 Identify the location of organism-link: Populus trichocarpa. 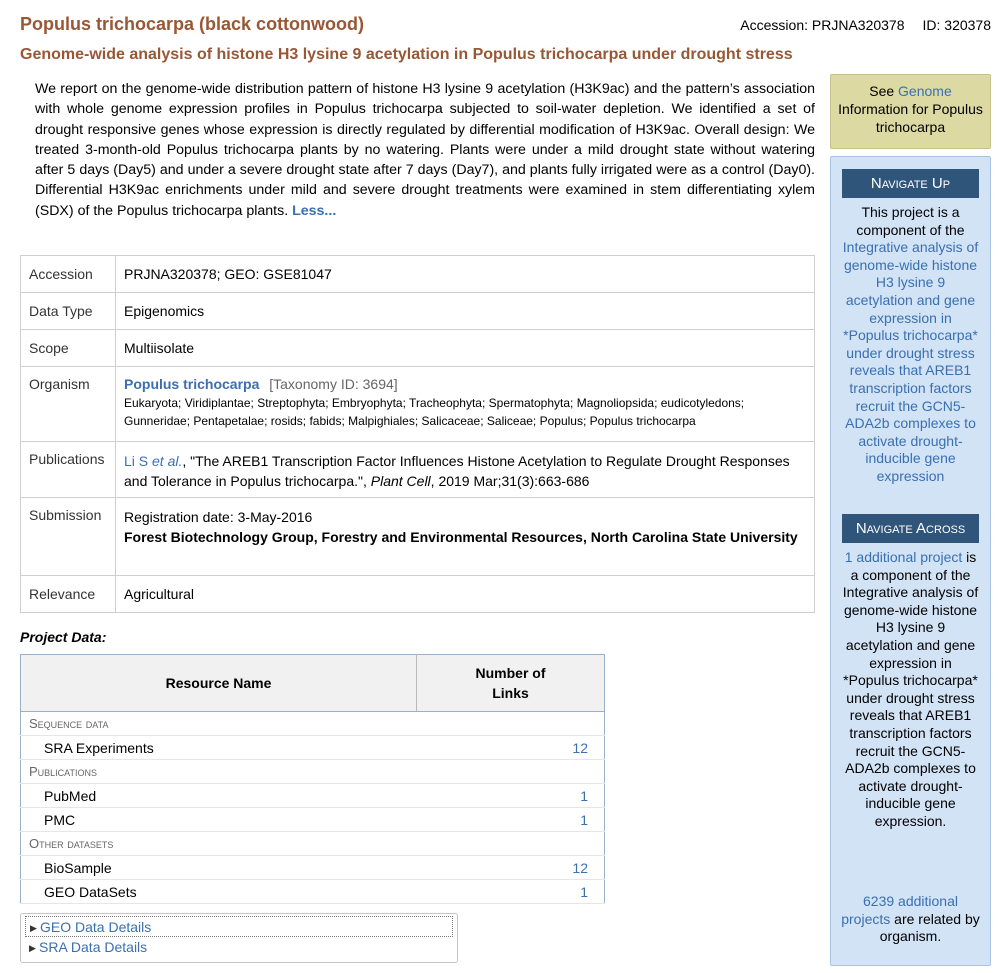
(191, 384).